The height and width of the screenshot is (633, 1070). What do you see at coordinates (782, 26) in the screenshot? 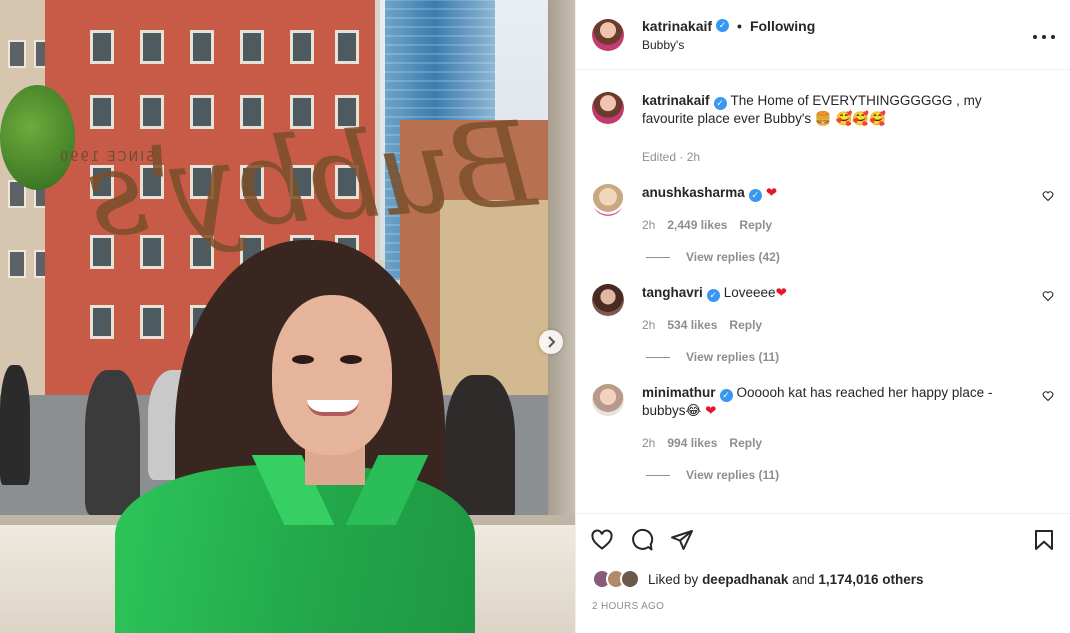
I see `following-button: Following` at bounding box center [782, 26].